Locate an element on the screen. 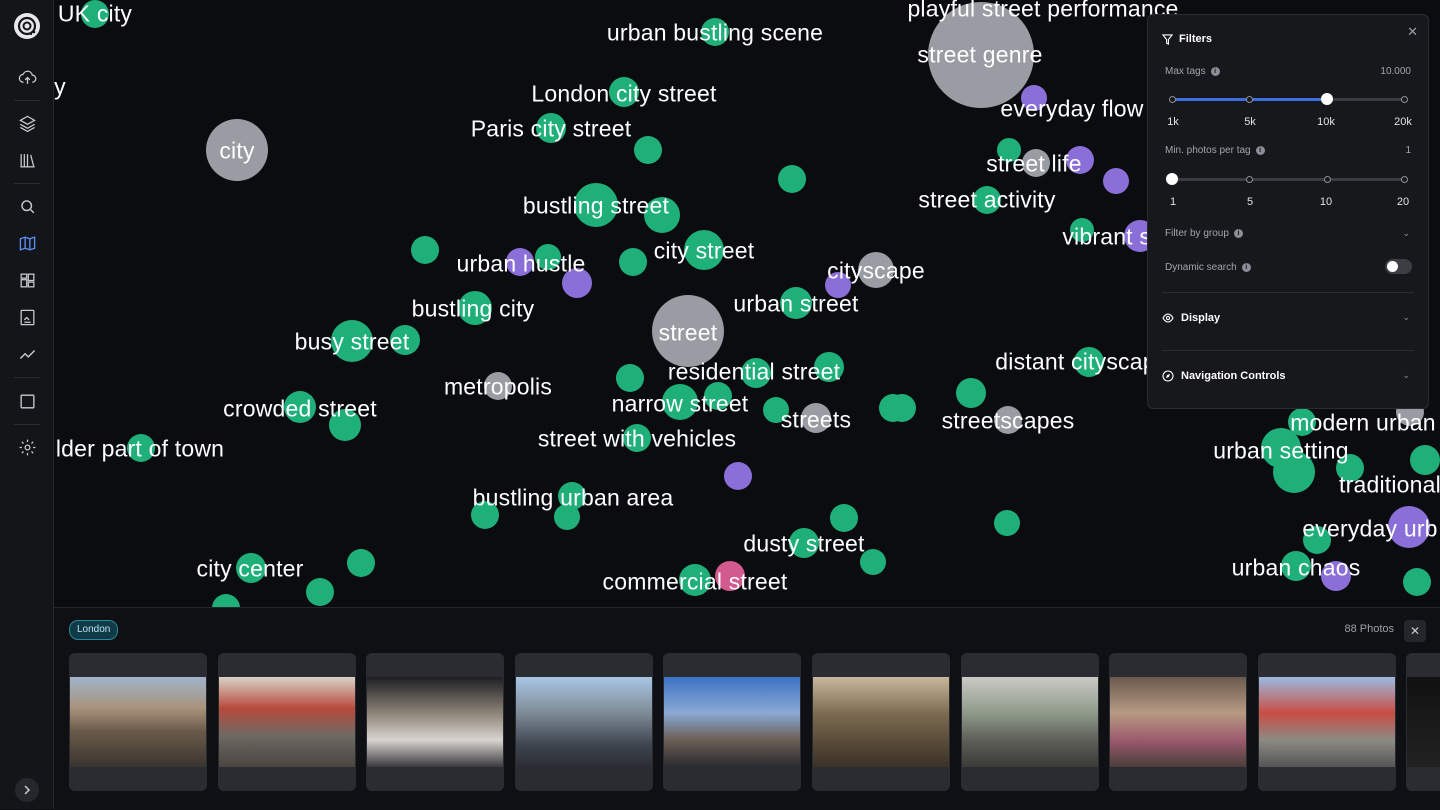 This screenshot has height=810, width=1440. tag-label: distant cityscape is located at coordinates (1081, 362).